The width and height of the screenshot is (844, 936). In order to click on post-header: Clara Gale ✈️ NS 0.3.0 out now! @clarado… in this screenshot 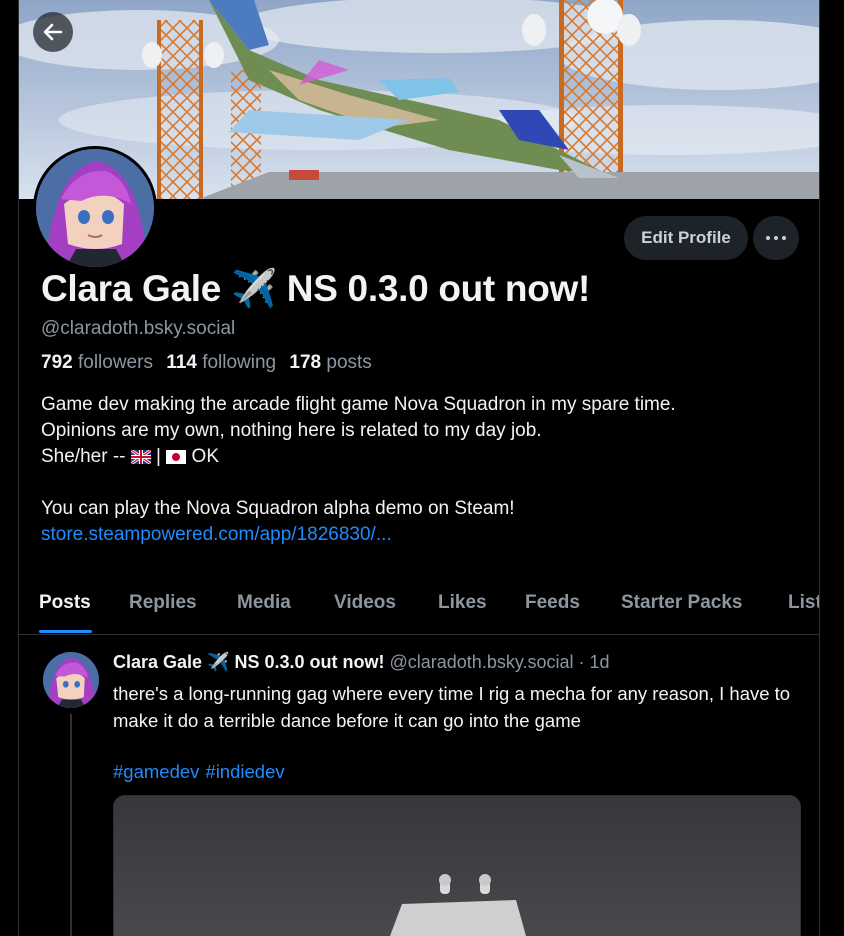, I will do `click(361, 662)`.